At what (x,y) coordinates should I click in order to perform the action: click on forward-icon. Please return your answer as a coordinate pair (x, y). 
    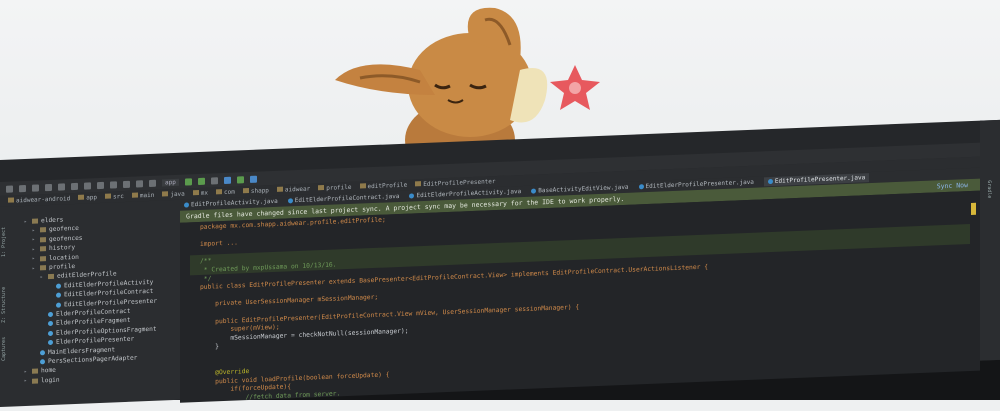
    Looking at the image, I should click on (152, 182).